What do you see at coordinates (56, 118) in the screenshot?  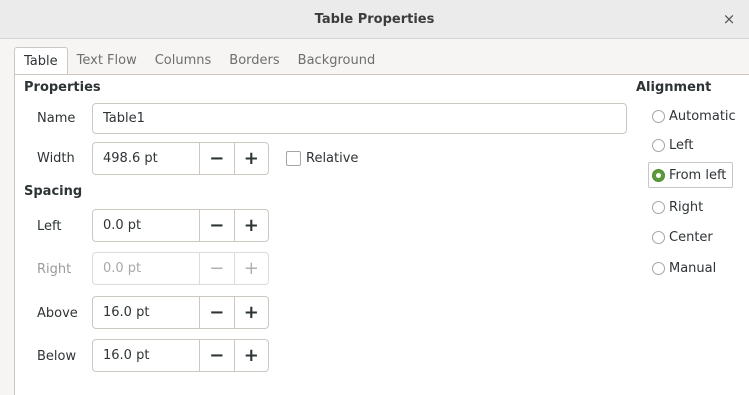 I see `name-label: Name` at bounding box center [56, 118].